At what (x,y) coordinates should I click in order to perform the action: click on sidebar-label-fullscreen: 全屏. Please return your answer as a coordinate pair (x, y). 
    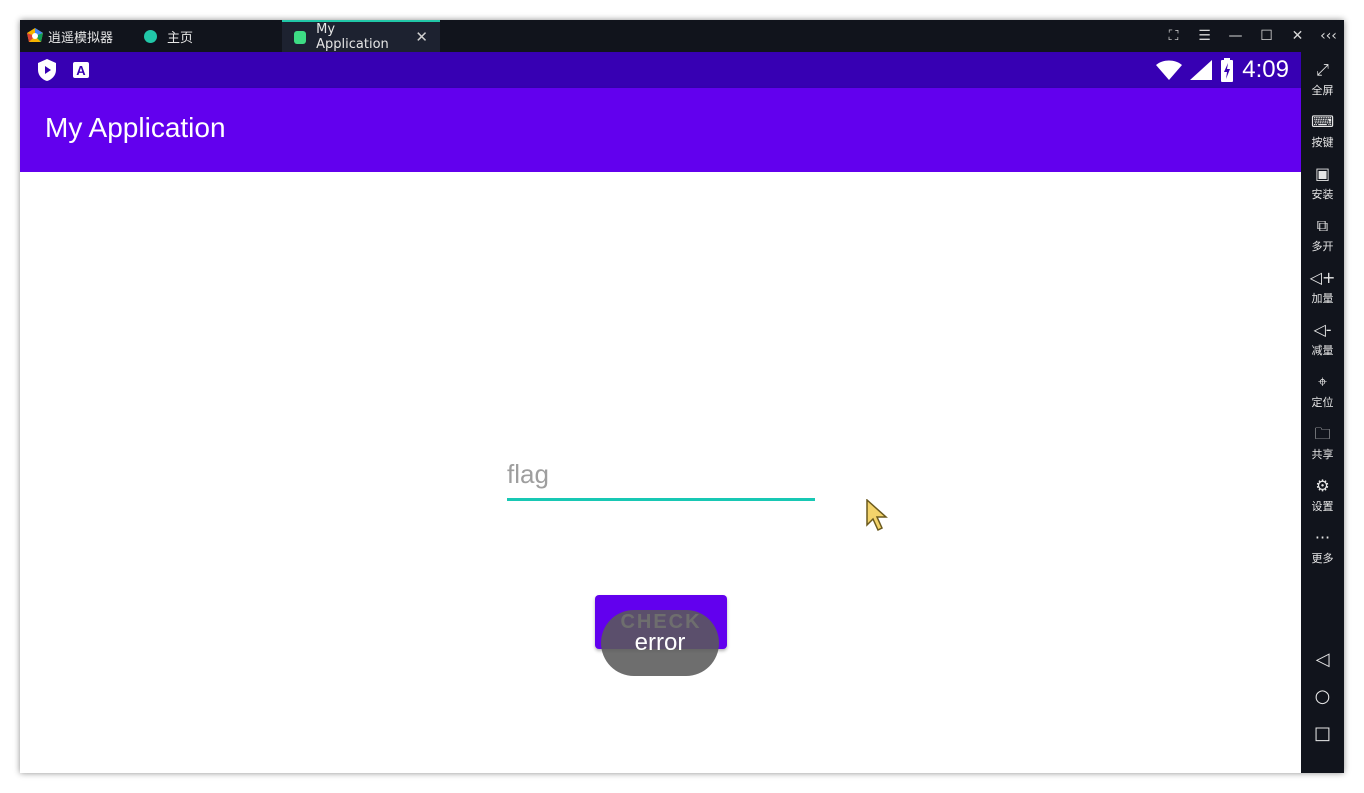
    Looking at the image, I should click on (1322, 90).